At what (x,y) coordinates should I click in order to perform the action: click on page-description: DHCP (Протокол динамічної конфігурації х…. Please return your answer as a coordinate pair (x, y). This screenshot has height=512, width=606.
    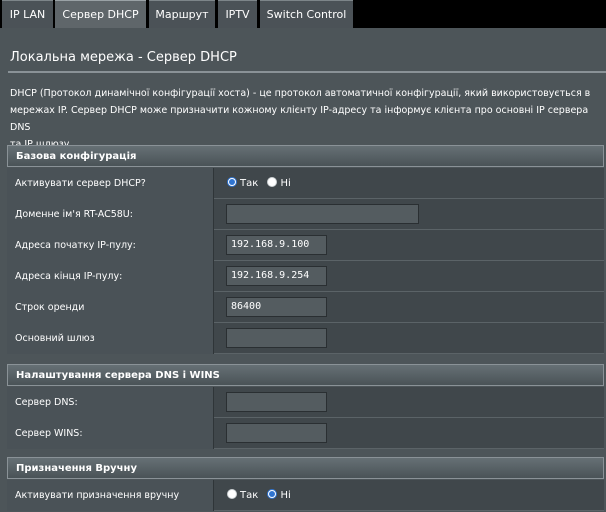
    Looking at the image, I should click on (308, 119).